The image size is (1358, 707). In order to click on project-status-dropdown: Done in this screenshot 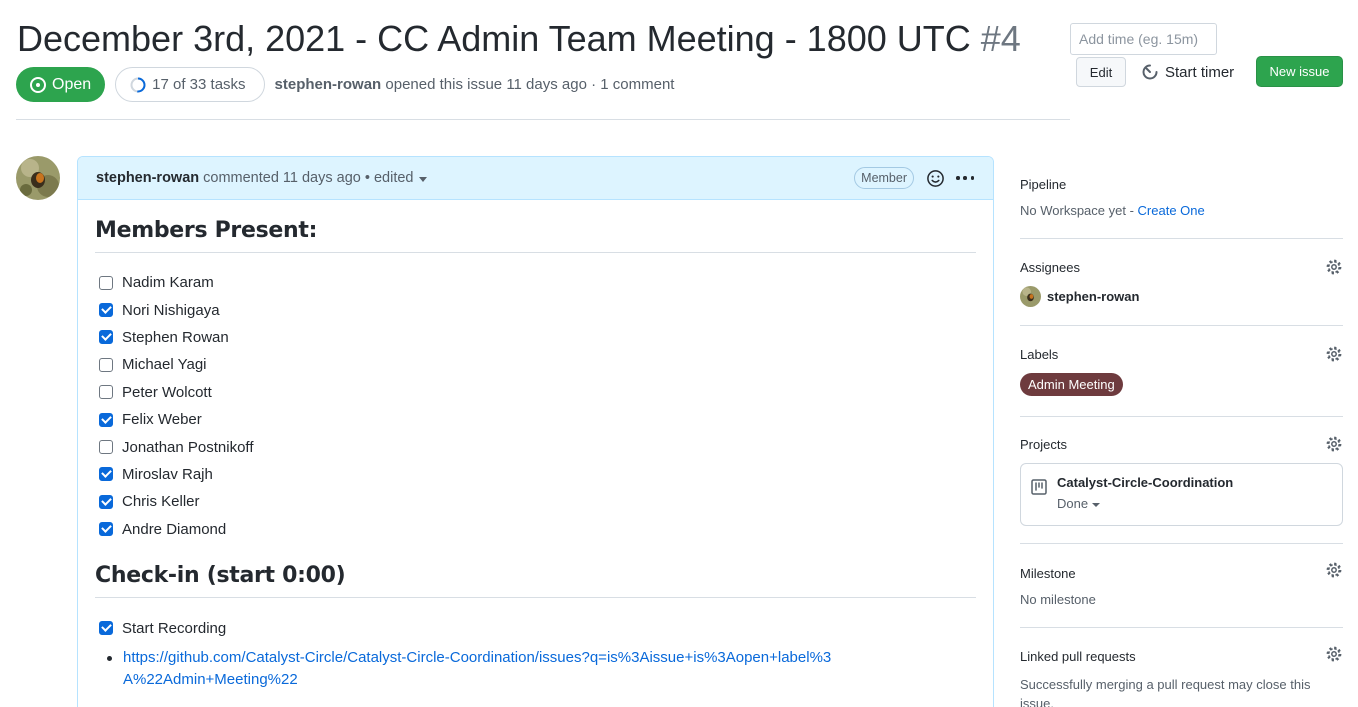, I will do `click(1145, 503)`.